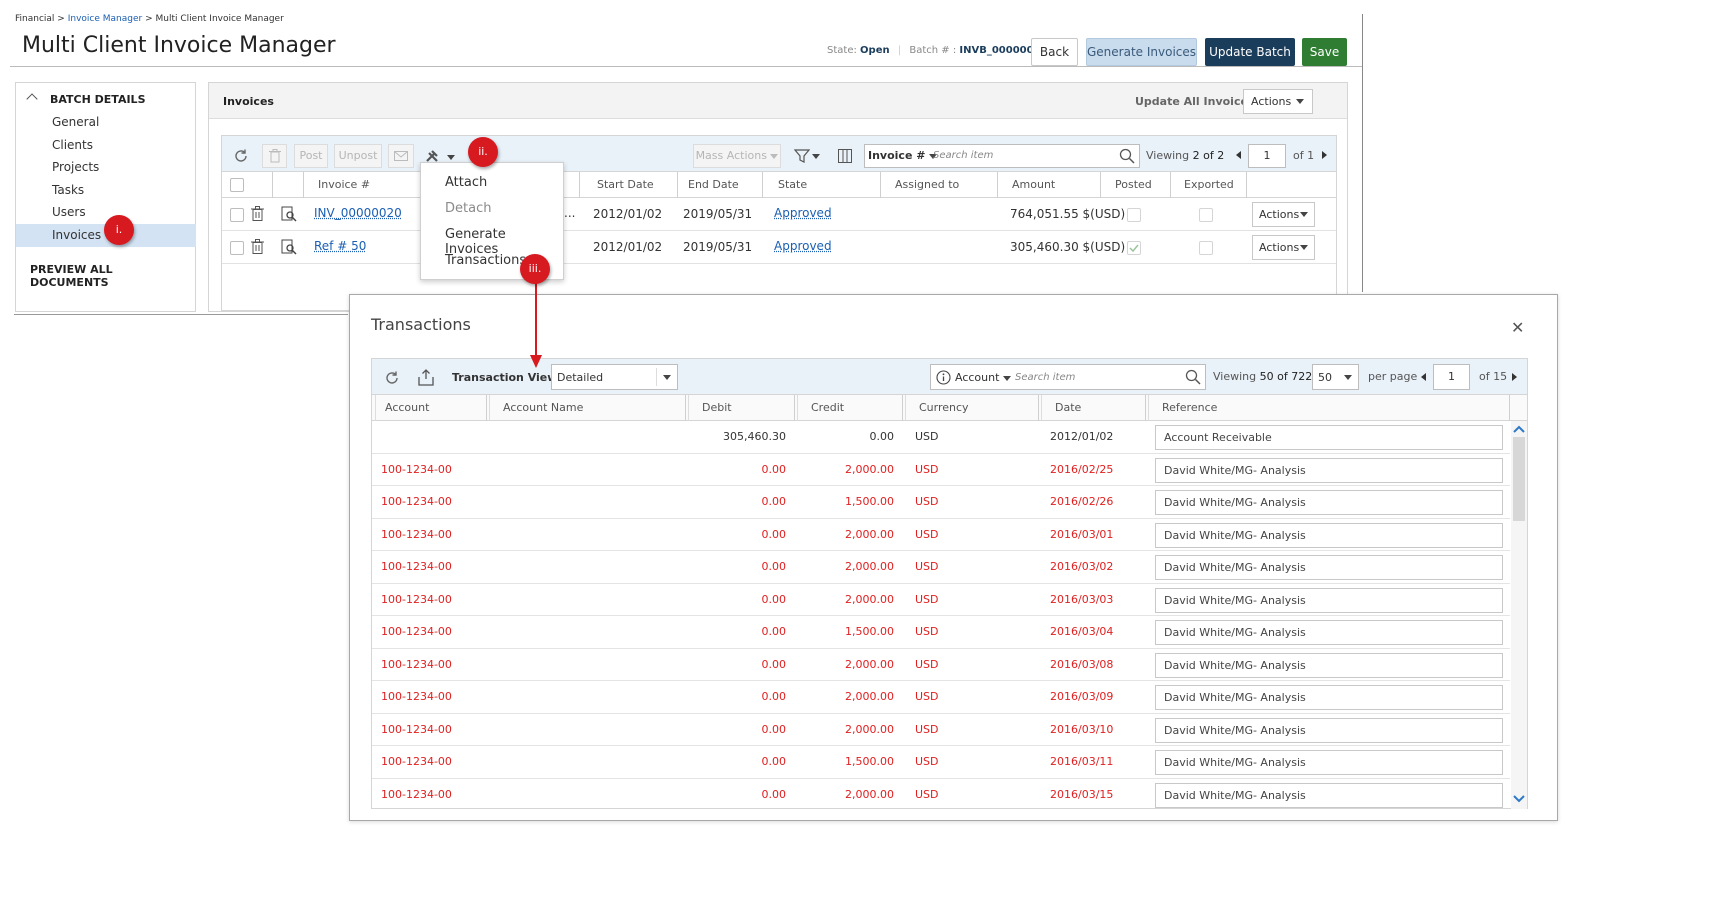  I want to click on date-cell: 2016/03/10, so click(1082, 729).